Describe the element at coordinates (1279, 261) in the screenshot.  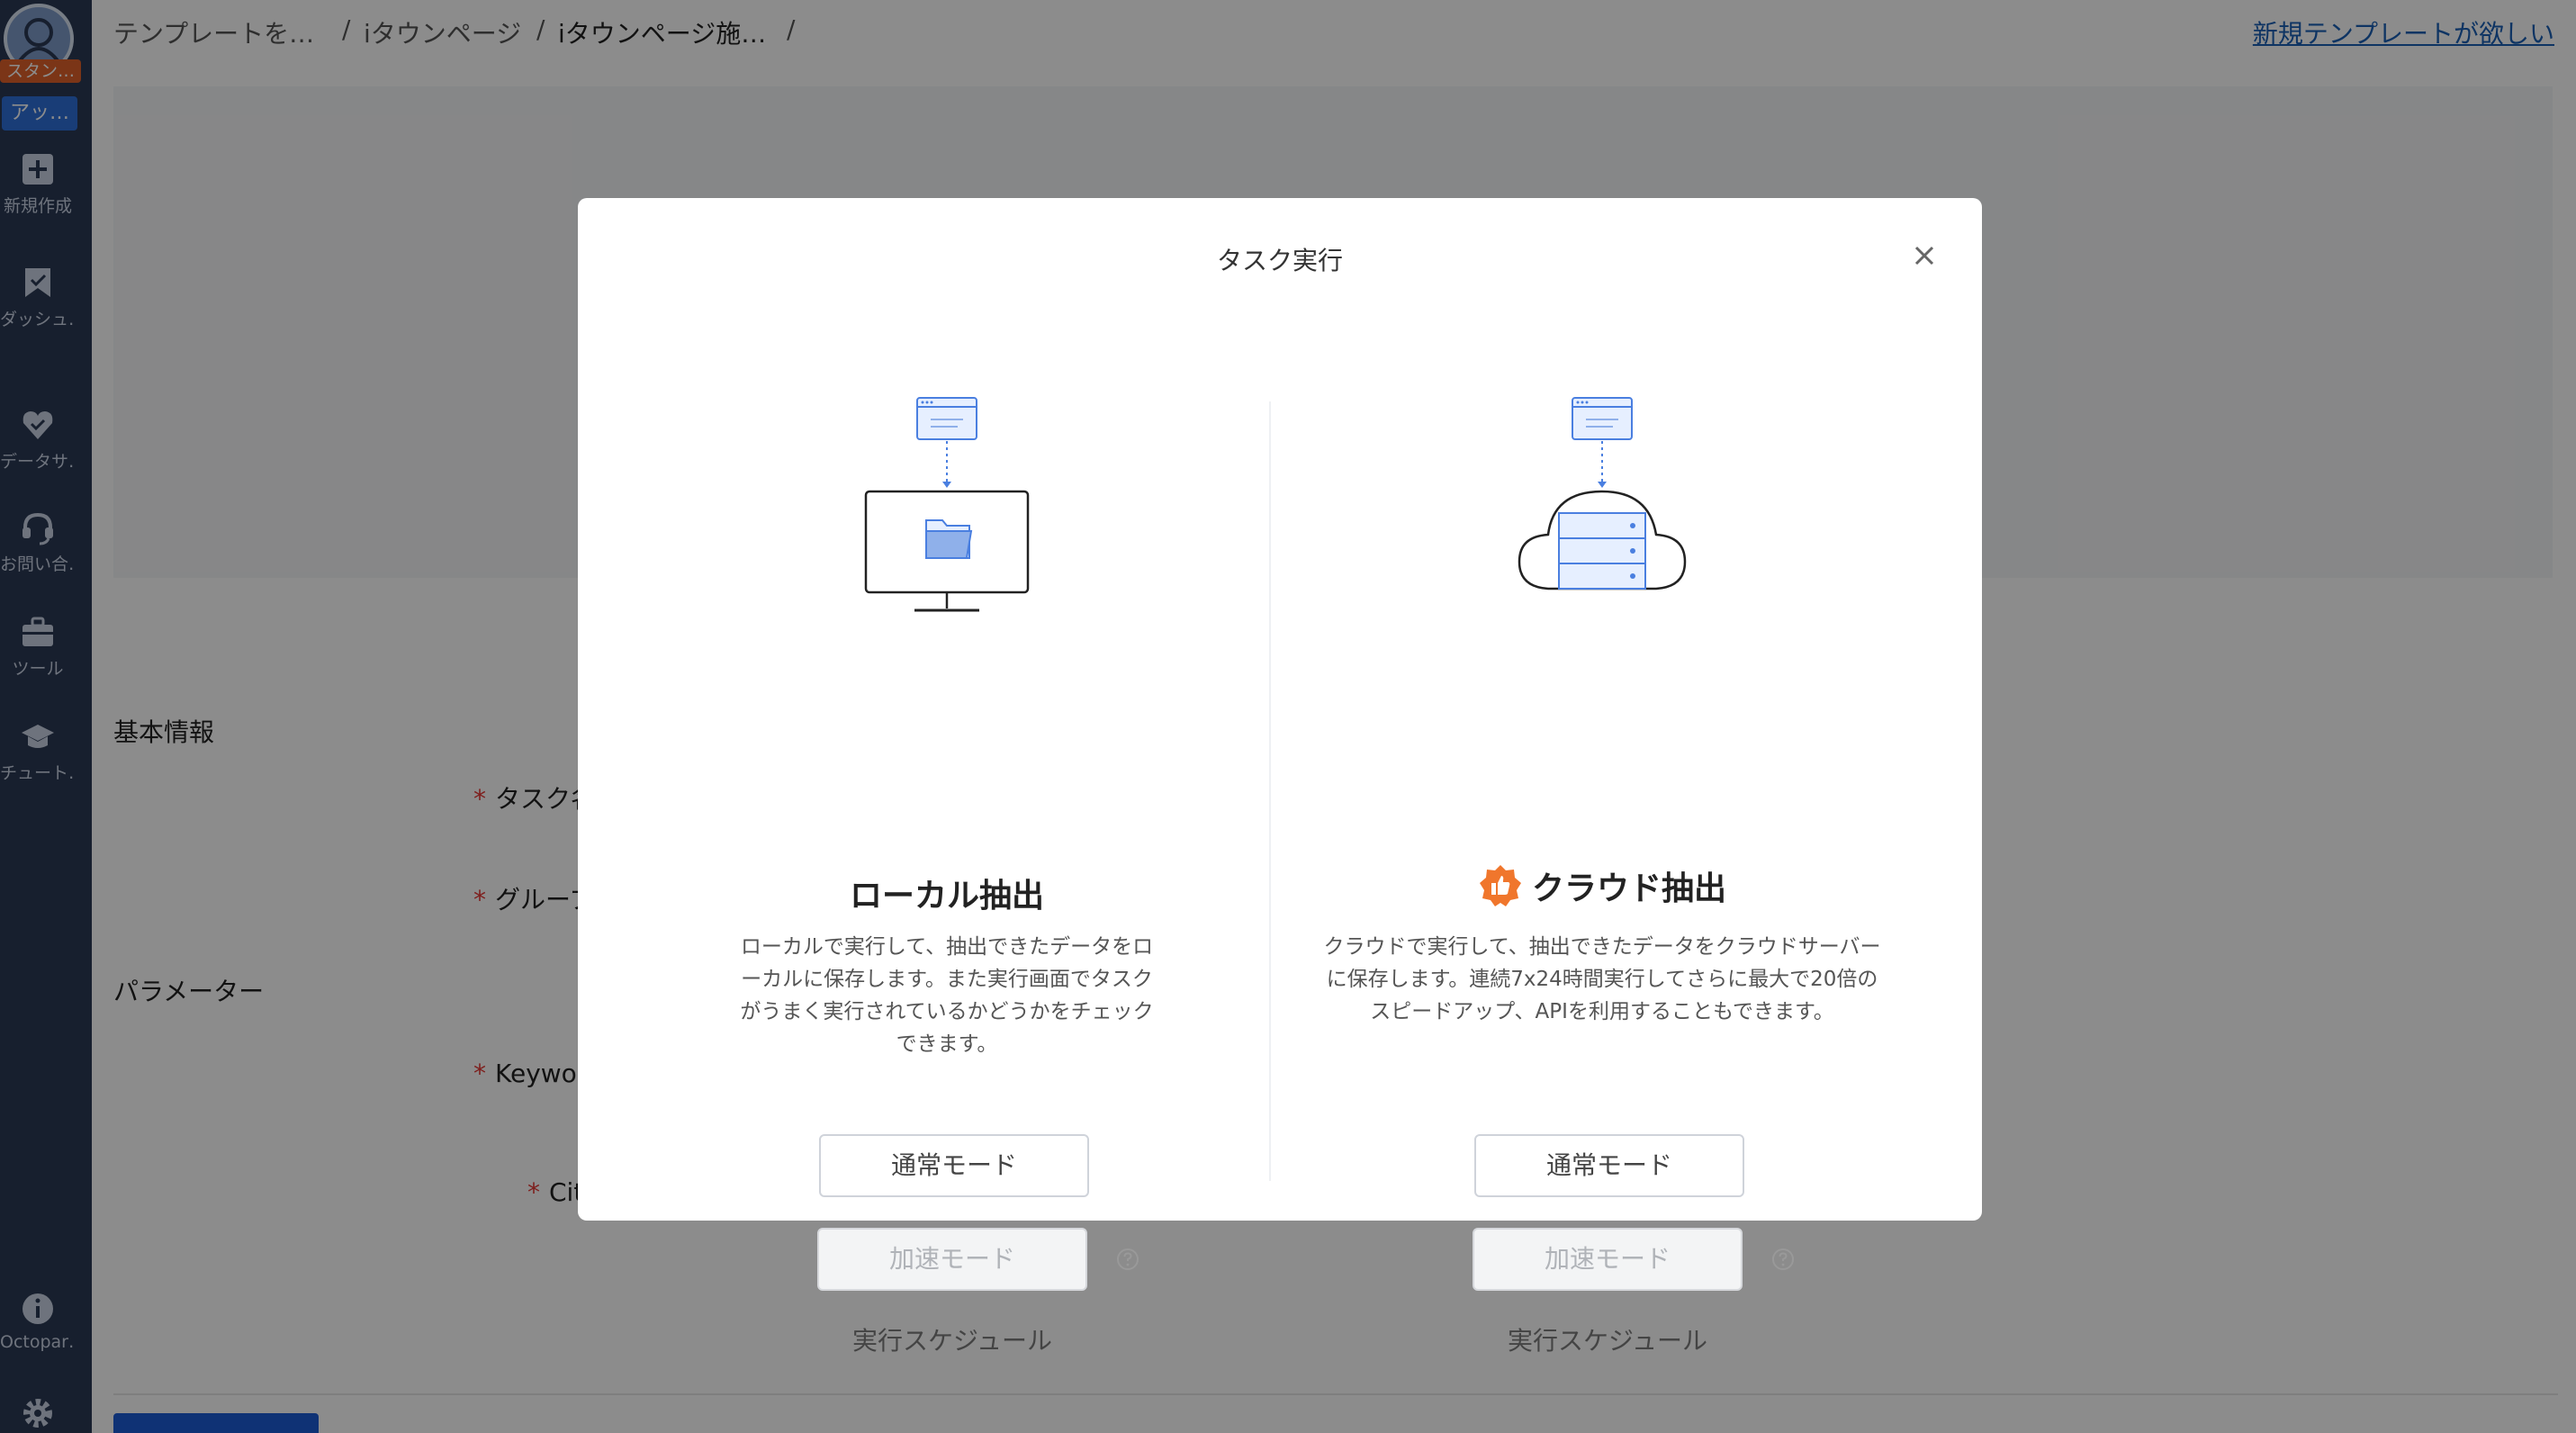
I see `modal-title: タスク実行` at that location.